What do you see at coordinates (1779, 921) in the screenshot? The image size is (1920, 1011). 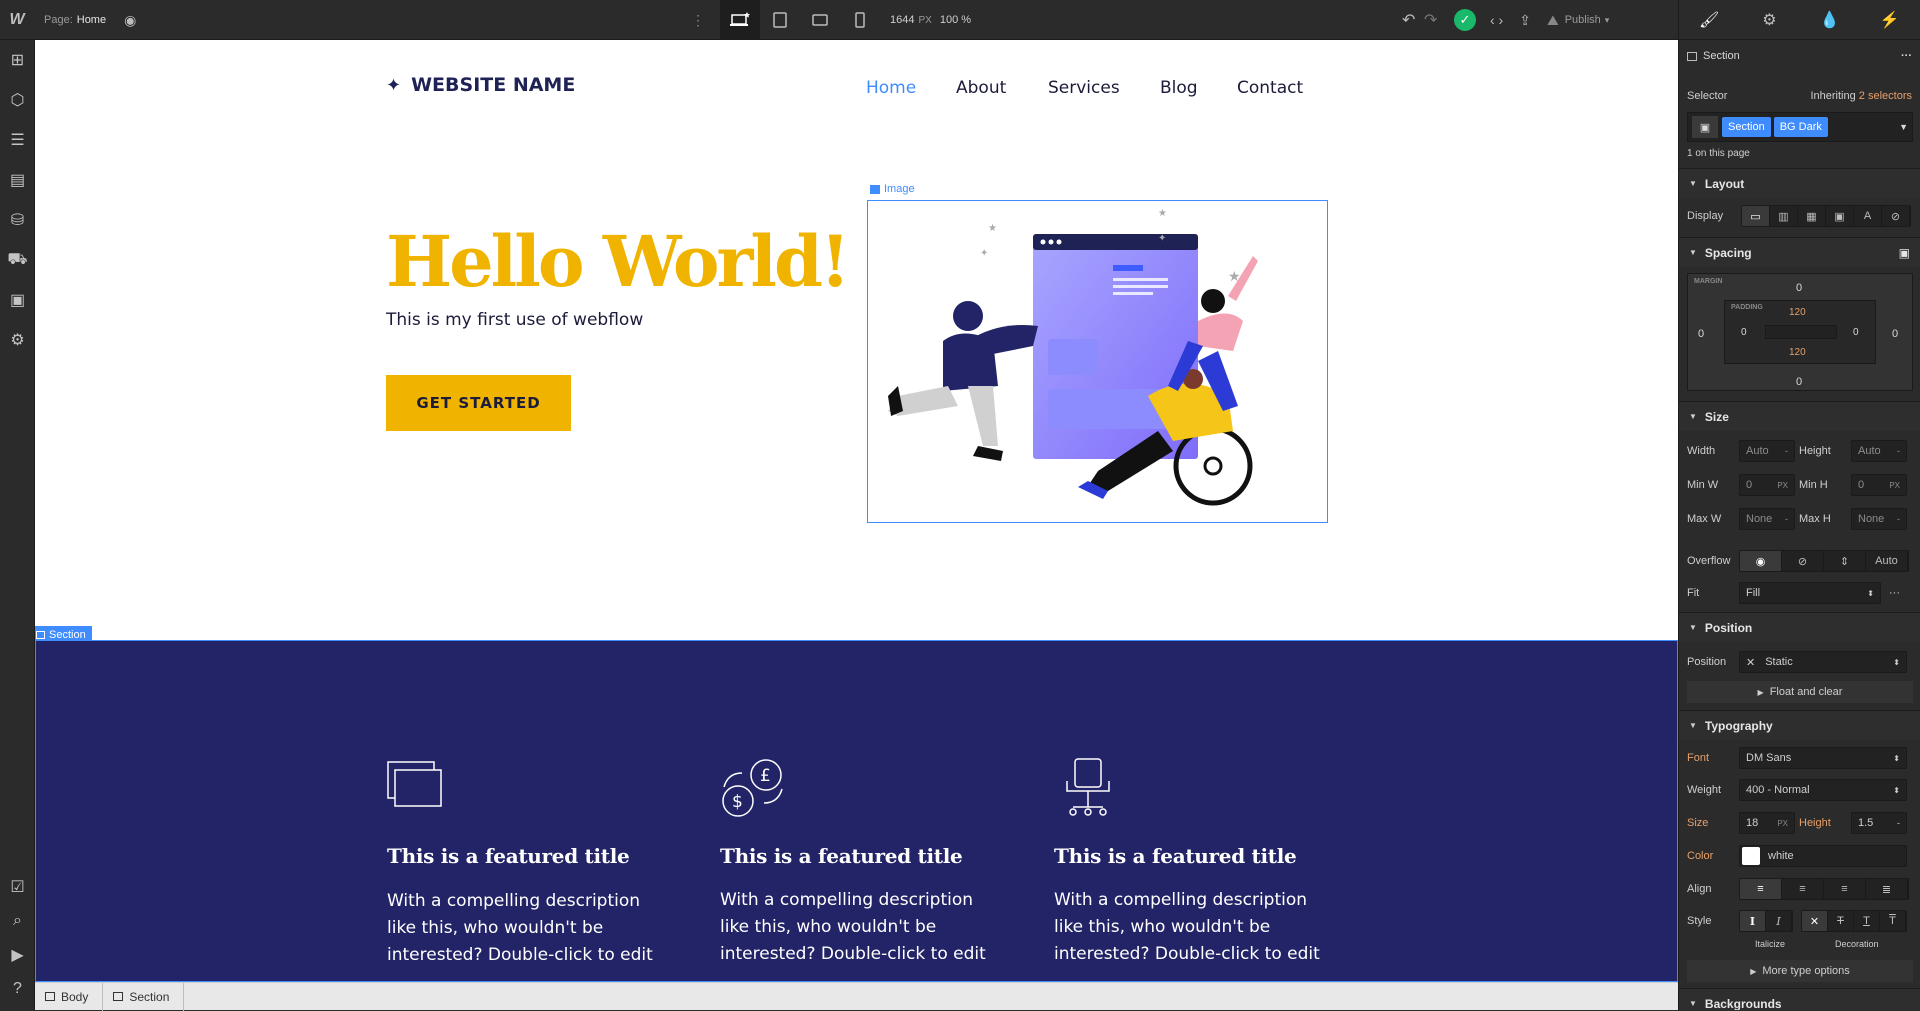 I see `italic-on-icon: I` at bounding box center [1779, 921].